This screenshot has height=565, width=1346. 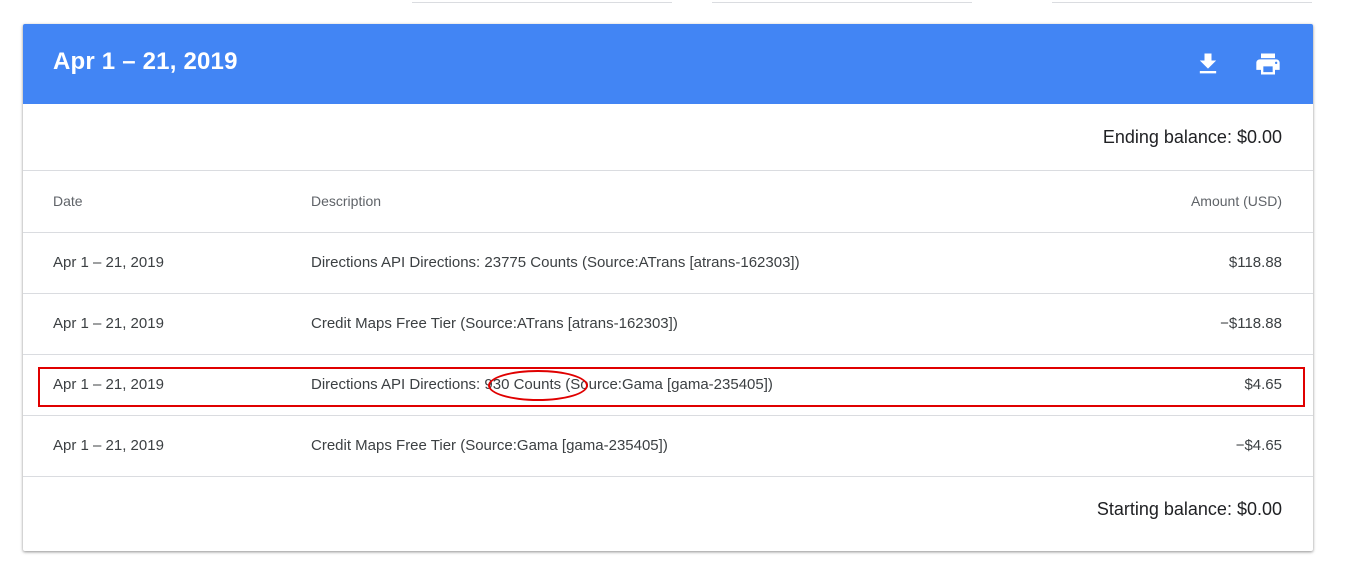 What do you see at coordinates (668, 201) in the screenshot?
I see `table-header-row: Date Description Amount (USD)` at bounding box center [668, 201].